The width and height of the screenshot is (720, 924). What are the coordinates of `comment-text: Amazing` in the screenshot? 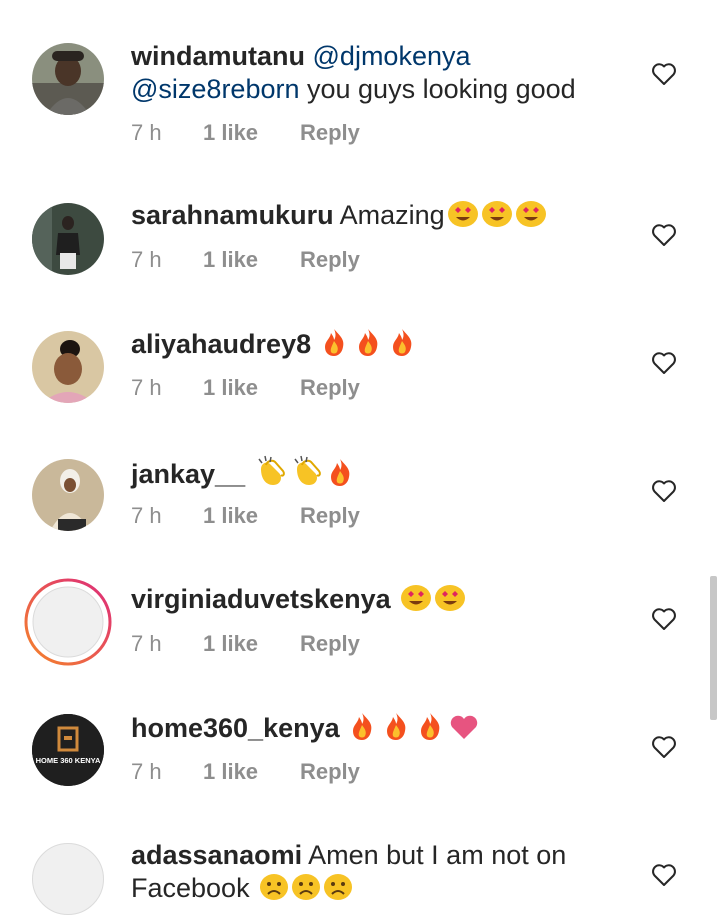 It's located at (392, 215).